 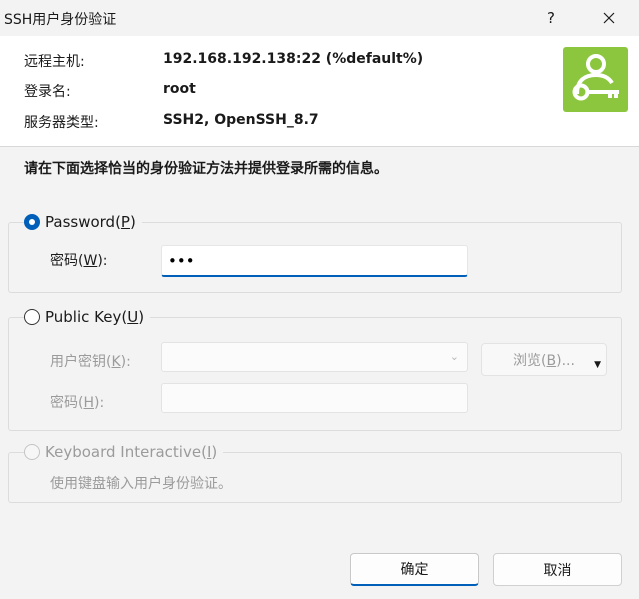 I want to click on keyboard-interactive-description: 使用键盘输入用户身份验证。, so click(x=141, y=484).